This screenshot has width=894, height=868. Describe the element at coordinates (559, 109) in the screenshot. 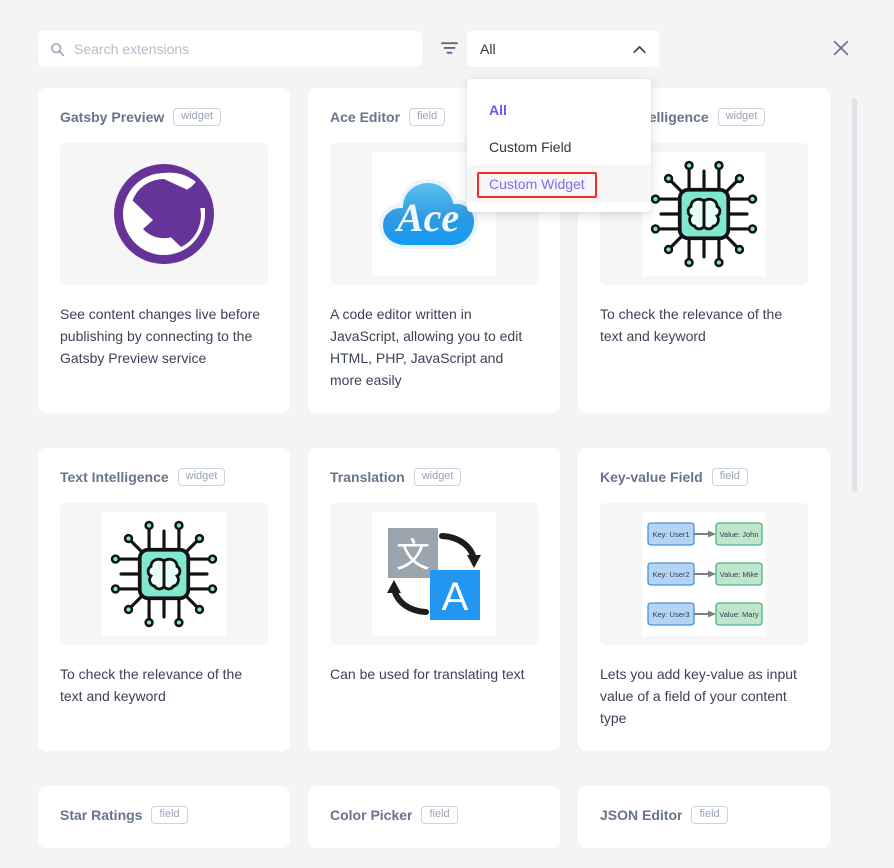

I see `dropdown-option-all: All` at that location.